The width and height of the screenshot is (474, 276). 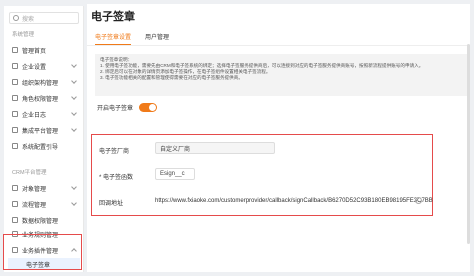 What do you see at coordinates (34, 205) in the screenshot?
I see `sidebar-item-label: 流程管理` at bounding box center [34, 205].